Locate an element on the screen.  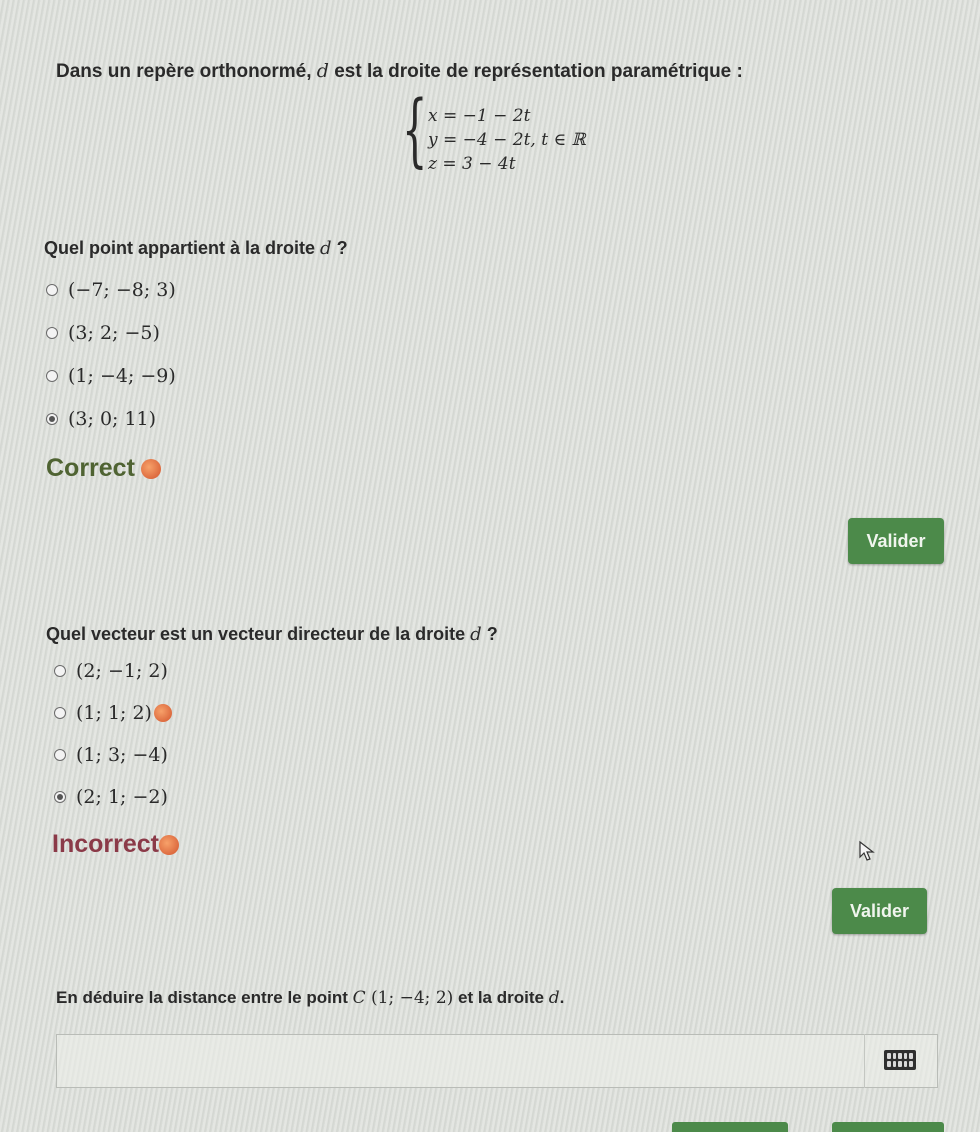
question1-validate-button: Valider is located at coordinates (896, 541).